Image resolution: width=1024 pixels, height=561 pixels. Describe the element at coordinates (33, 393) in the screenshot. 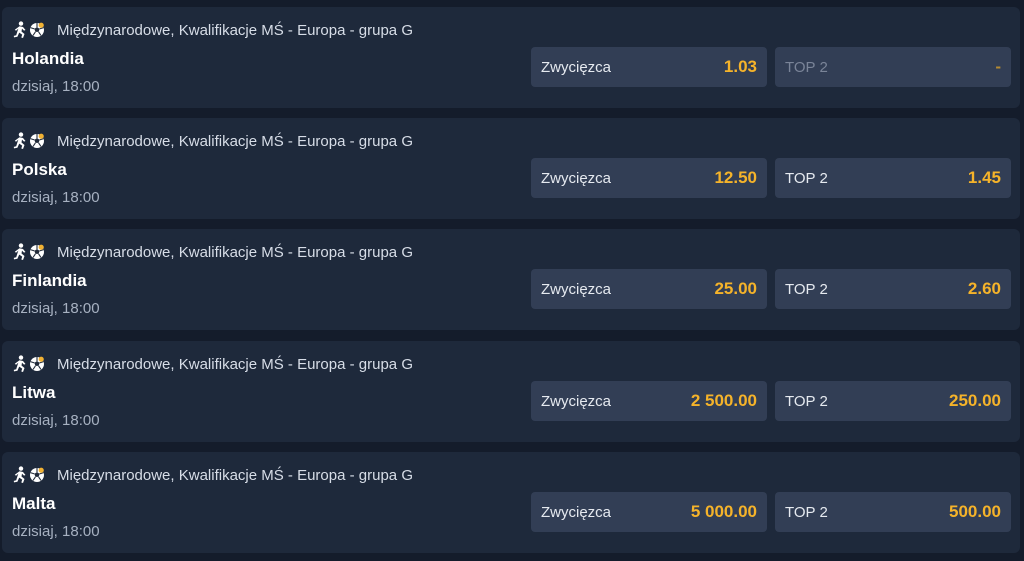

I see `team-name: Litwa` at that location.